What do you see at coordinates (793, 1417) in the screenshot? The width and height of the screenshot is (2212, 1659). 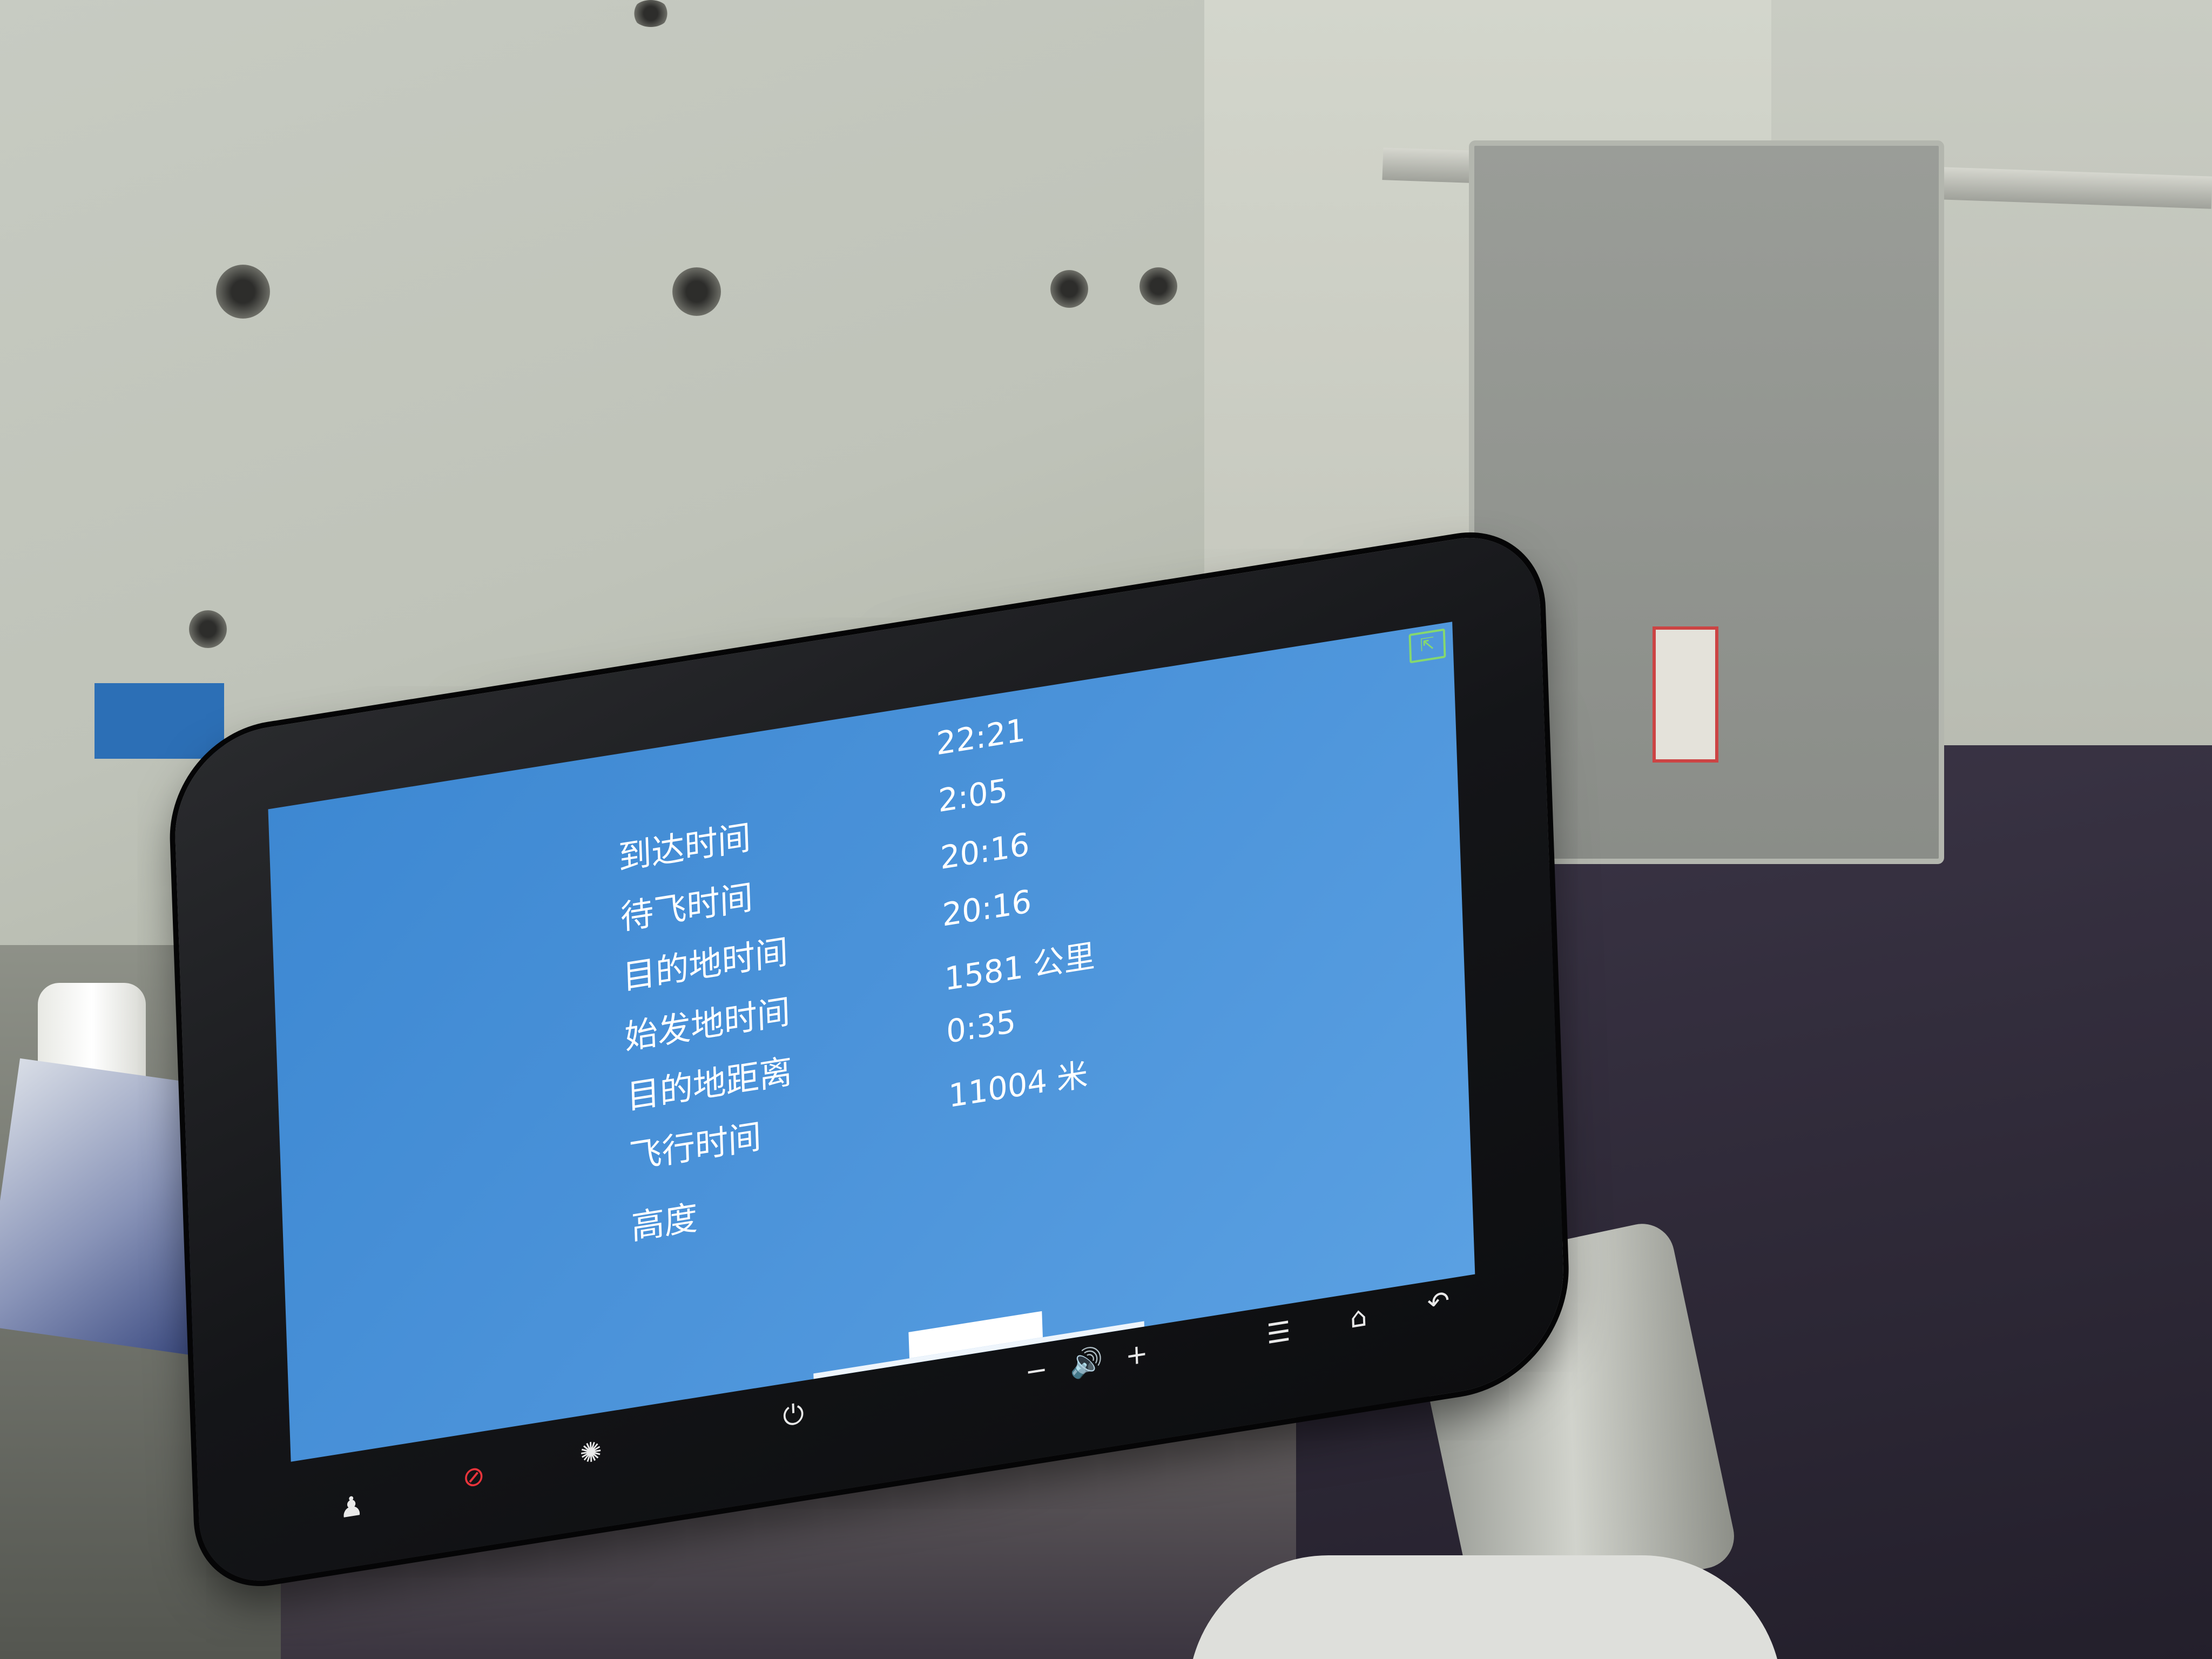 I see `power-icon: ⏻` at bounding box center [793, 1417].